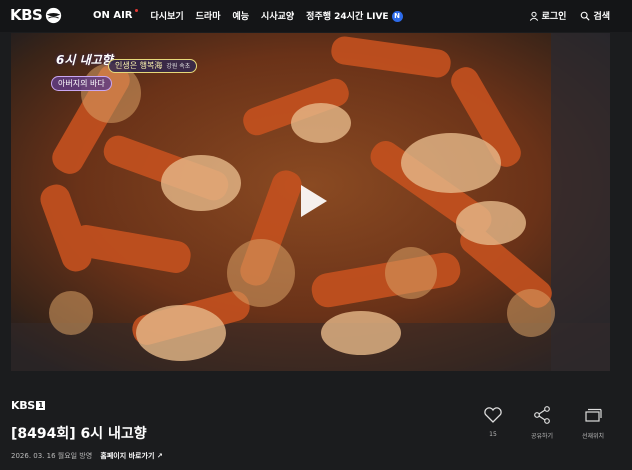 The image size is (632, 470). I want to click on kbs-logo-text: KBS, so click(26, 15).